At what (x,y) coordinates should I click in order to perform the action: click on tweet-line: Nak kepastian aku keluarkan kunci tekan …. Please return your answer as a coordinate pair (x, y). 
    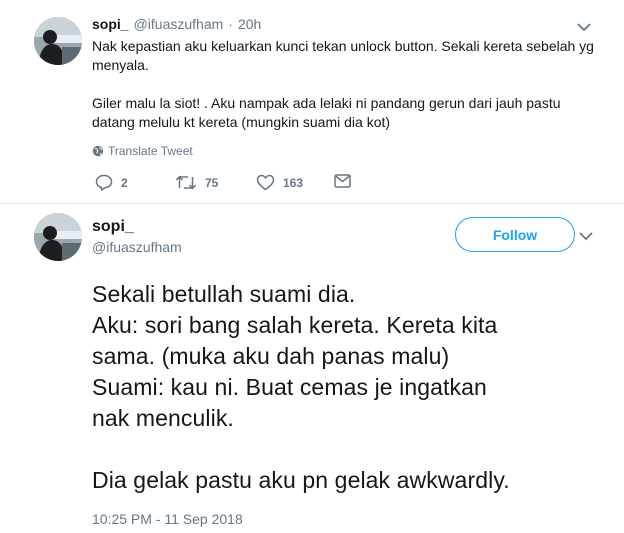
    Looking at the image, I should click on (343, 46).